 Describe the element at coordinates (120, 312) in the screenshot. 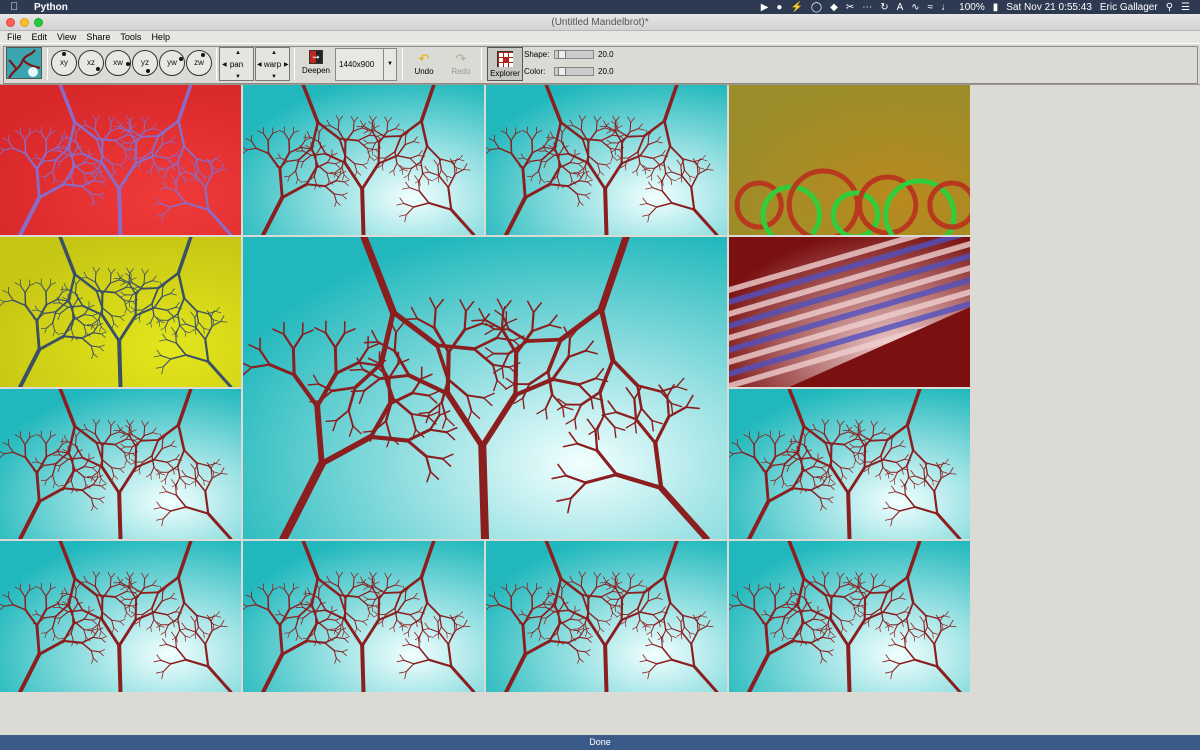

I see `fractal-tile-variant-yellow-slate` at that location.